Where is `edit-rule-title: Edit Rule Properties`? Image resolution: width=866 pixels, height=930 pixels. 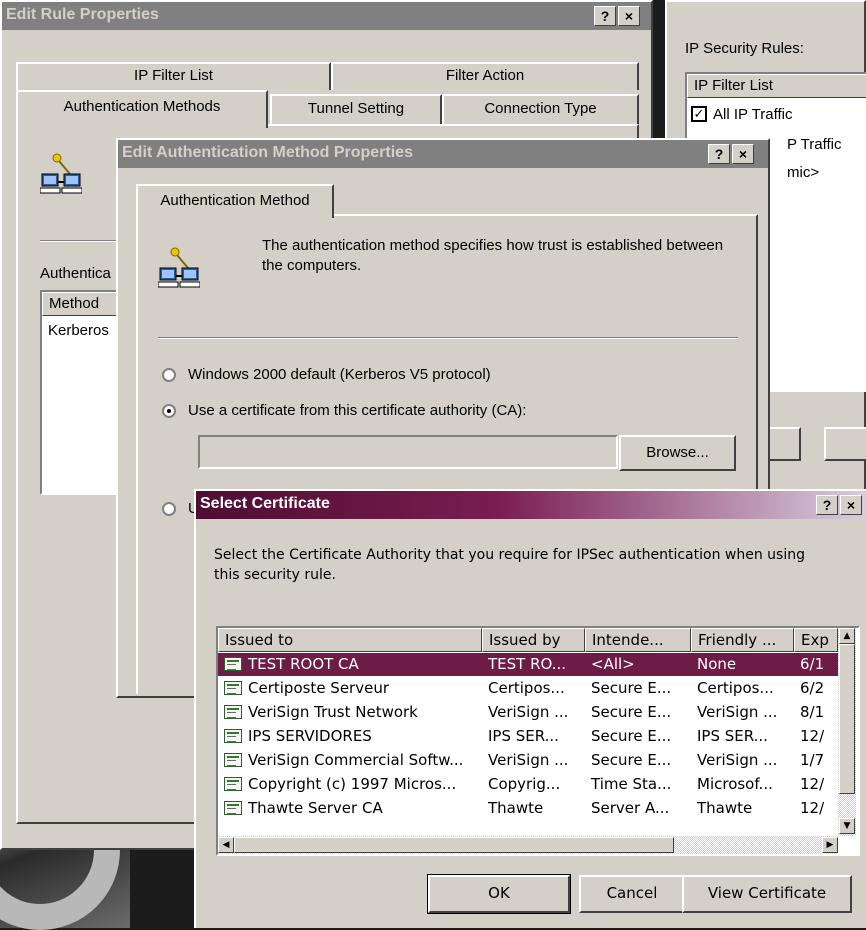
edit-rule-title: Edit Rule Properties is located at coordinates (82, 14).